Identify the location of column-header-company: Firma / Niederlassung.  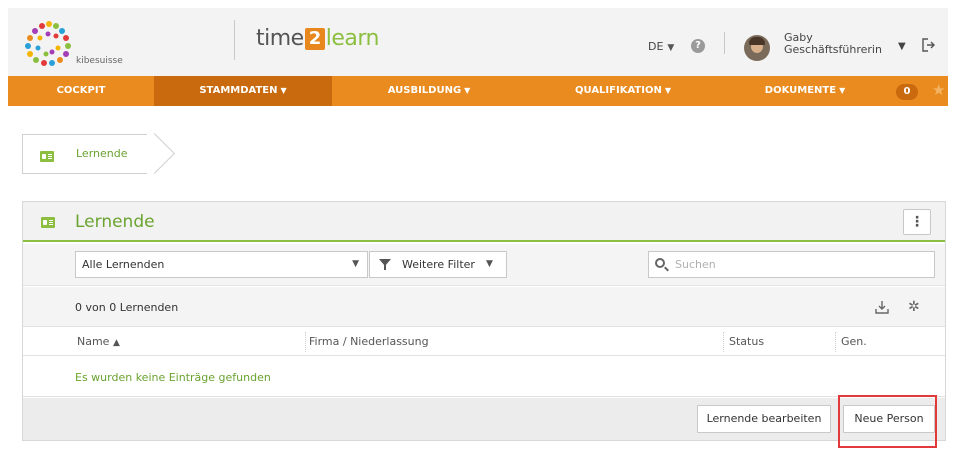
(369, 341).